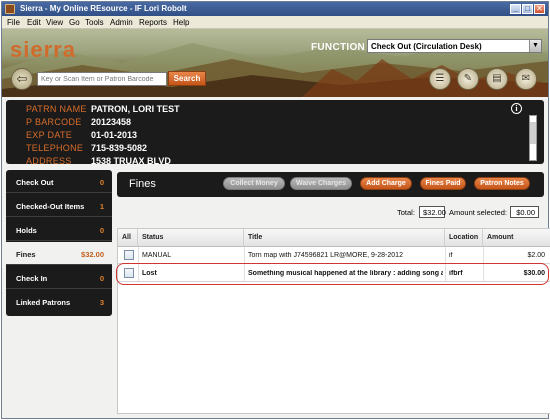 This screenshot has height=420, width=550. I want to click on sierra-logo: sierra, so click(43, 49).